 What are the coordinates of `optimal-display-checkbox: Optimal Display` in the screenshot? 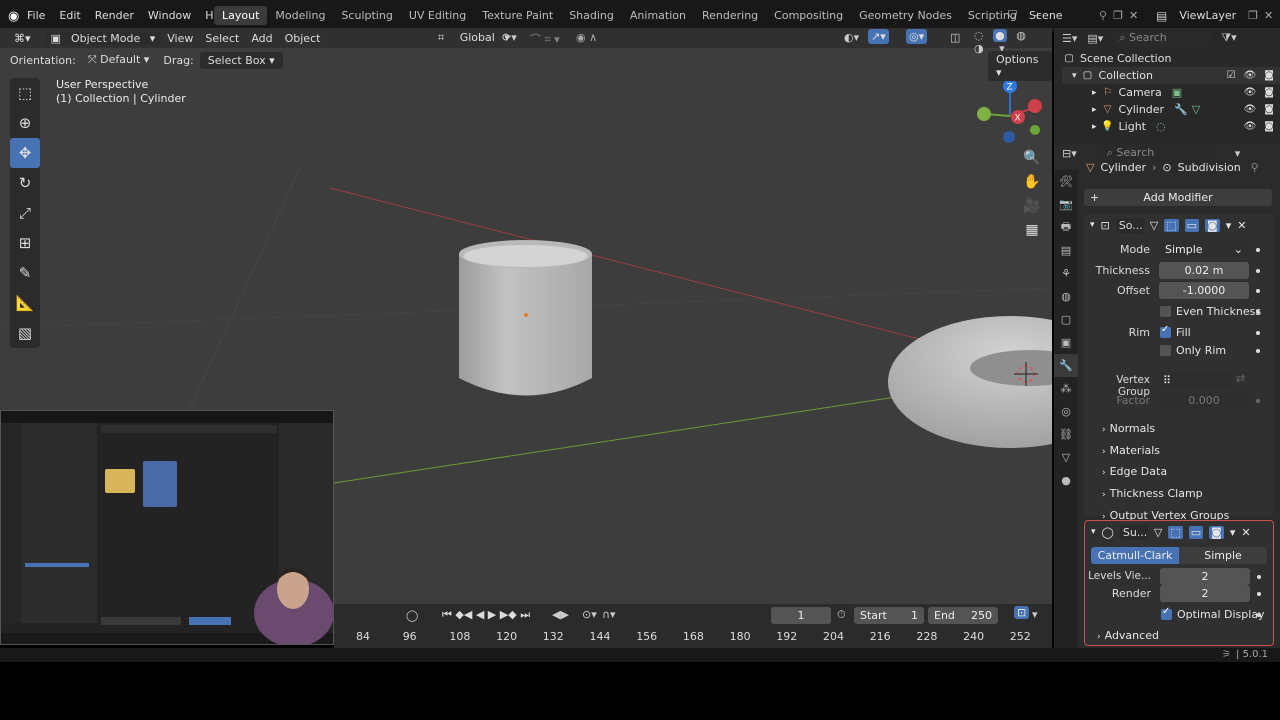 It's located at (1213, 613).